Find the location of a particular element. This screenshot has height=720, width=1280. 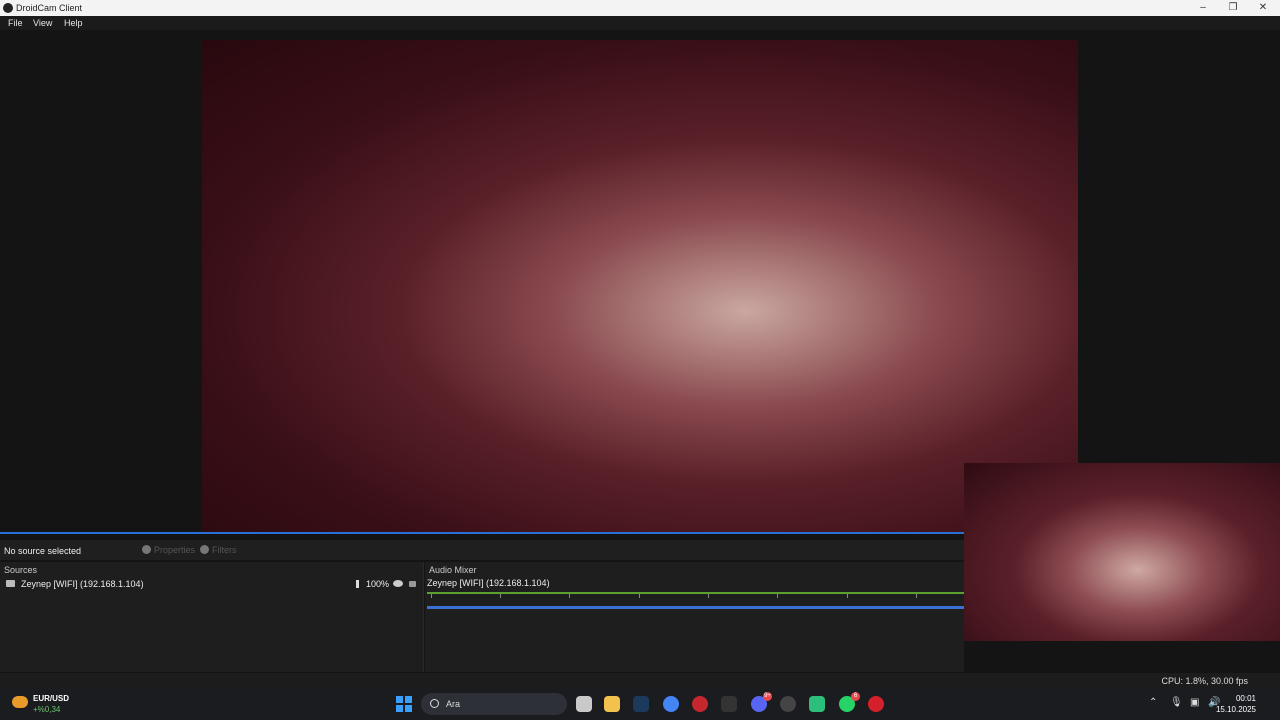

network-icon: ▣ is located at coordinates (1194, 702).